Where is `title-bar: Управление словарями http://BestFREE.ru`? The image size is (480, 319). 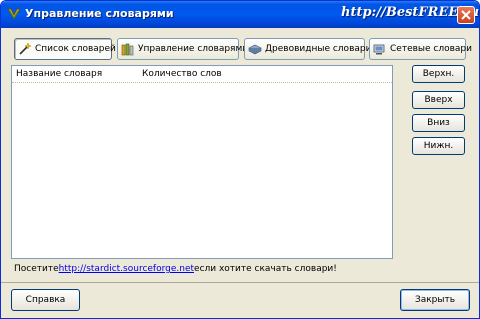 title-bar: Управление словарями http://BestFREE.ru is located at coordinates (240, 14).